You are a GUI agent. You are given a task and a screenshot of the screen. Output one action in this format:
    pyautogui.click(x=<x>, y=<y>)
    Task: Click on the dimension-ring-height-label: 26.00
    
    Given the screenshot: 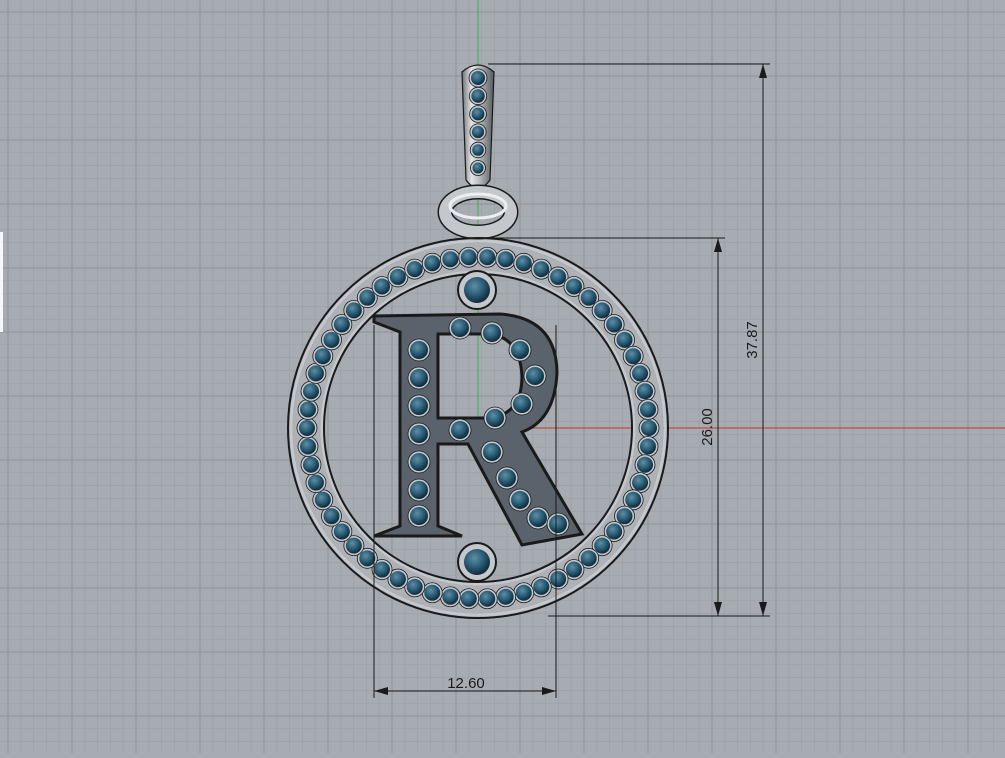 What is the action you would take?
    pyautogui.click(x=707, y=427)
    